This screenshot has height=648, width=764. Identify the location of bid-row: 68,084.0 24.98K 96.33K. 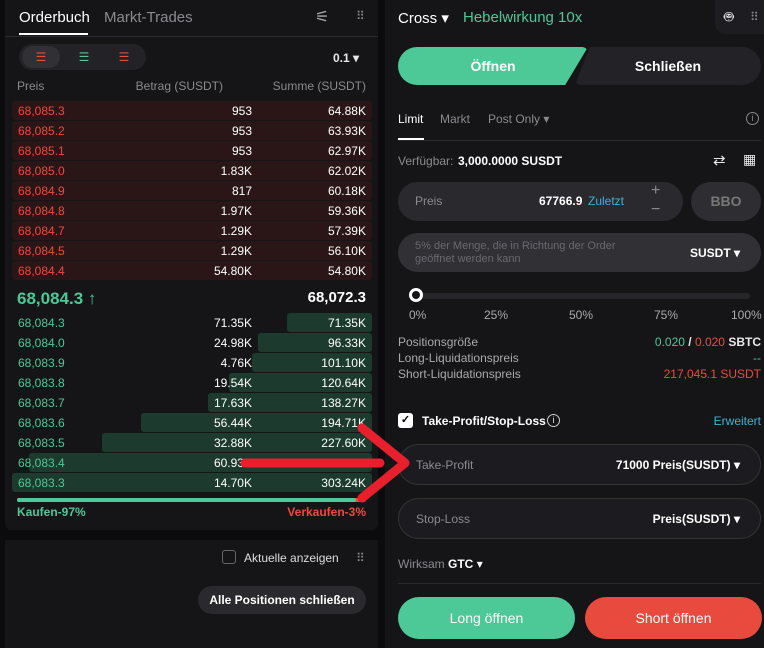
(192, 342).